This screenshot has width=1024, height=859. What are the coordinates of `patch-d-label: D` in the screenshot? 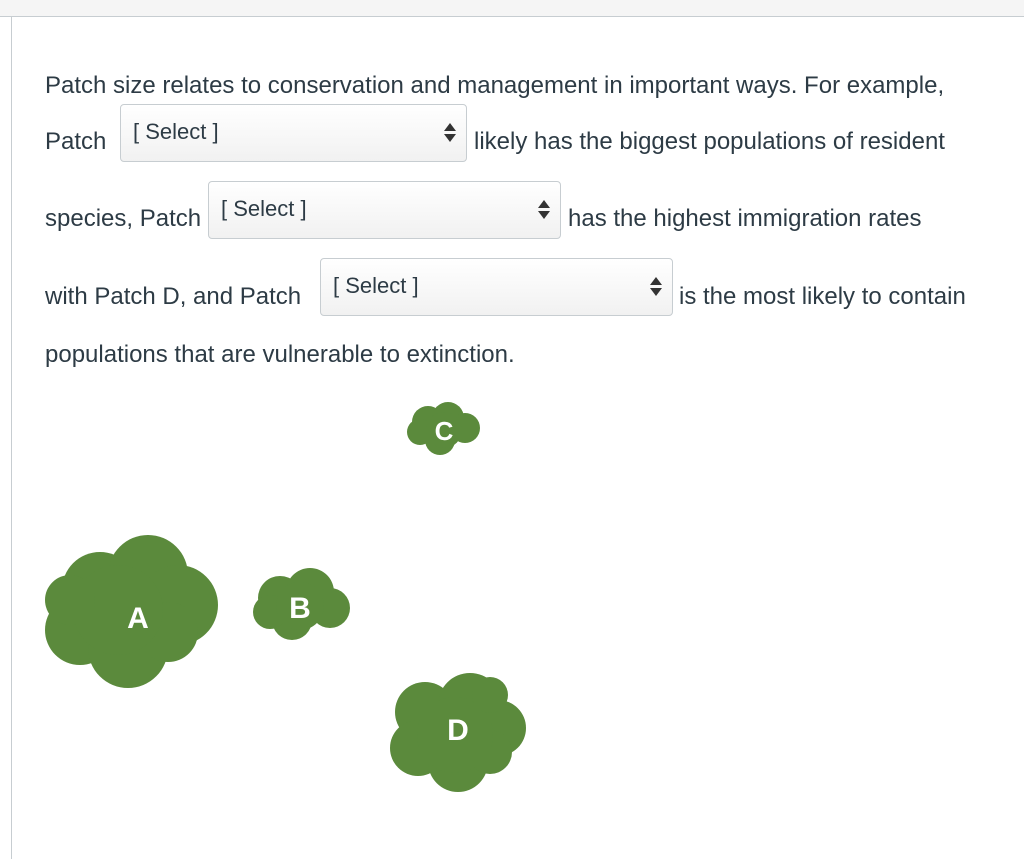 It's located at (458, 730).